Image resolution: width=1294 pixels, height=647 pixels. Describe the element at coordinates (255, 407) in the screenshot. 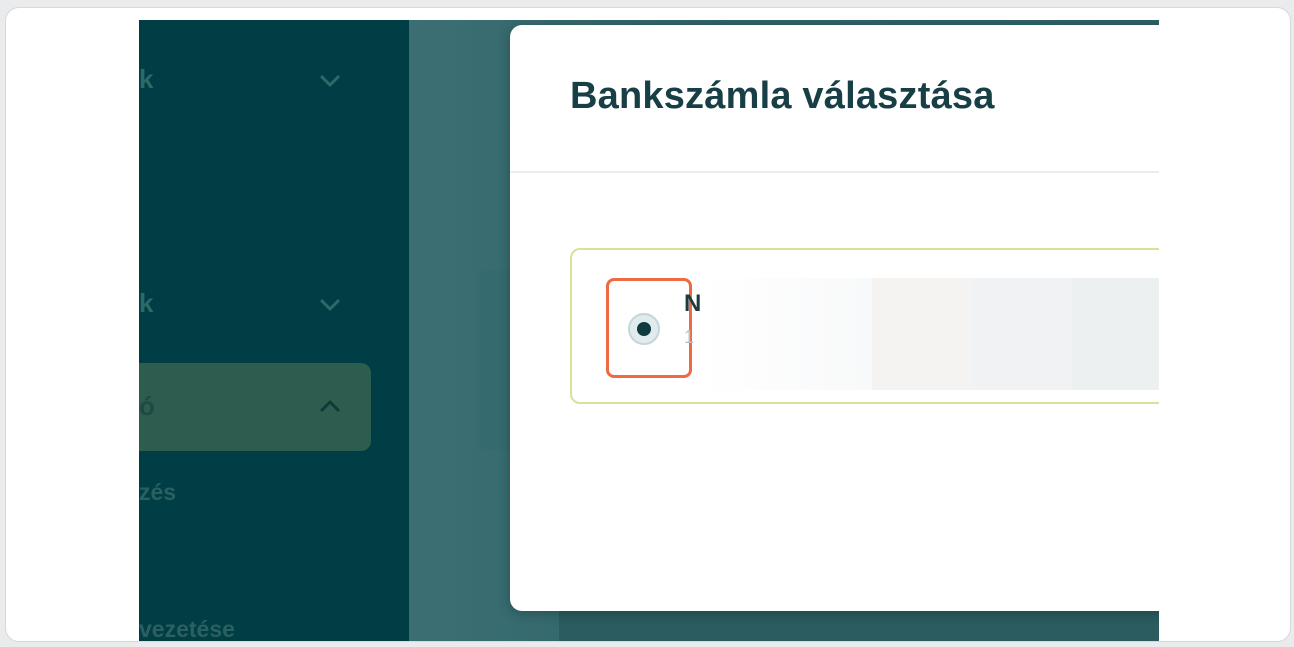

I see `sidebar-item-active: ó` at that location.